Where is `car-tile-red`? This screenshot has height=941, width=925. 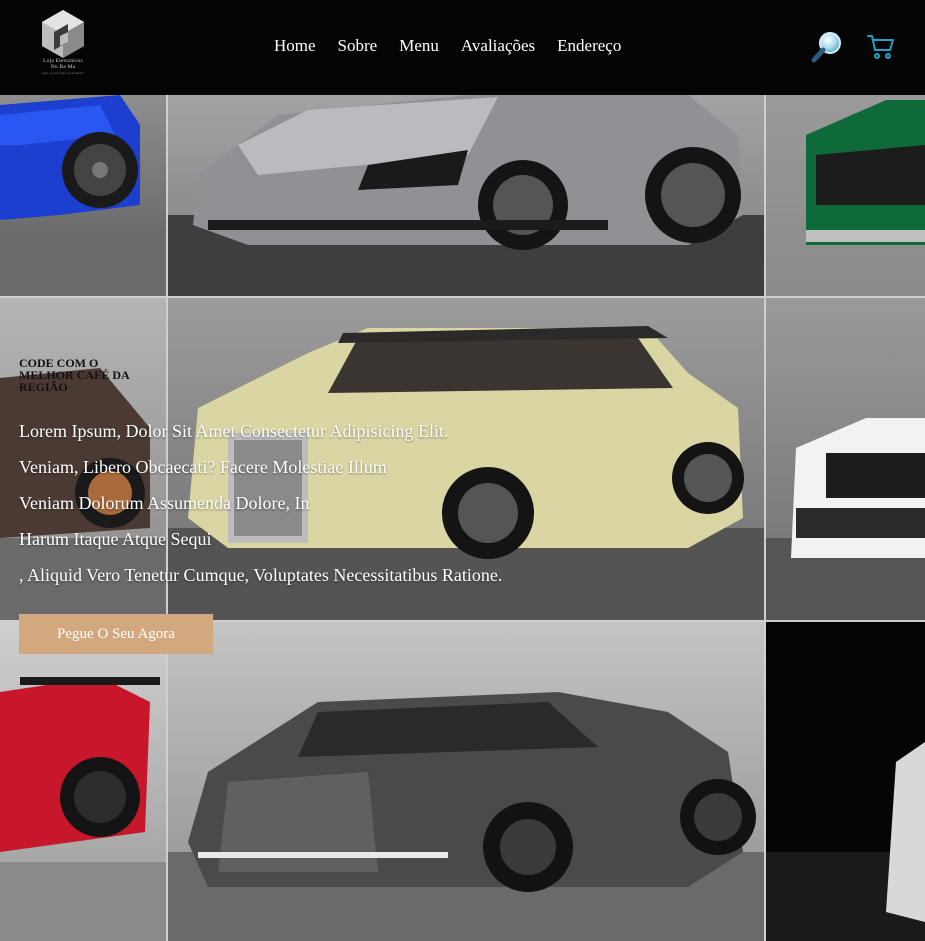
car-tile-red is located at coordinates (83, 781).